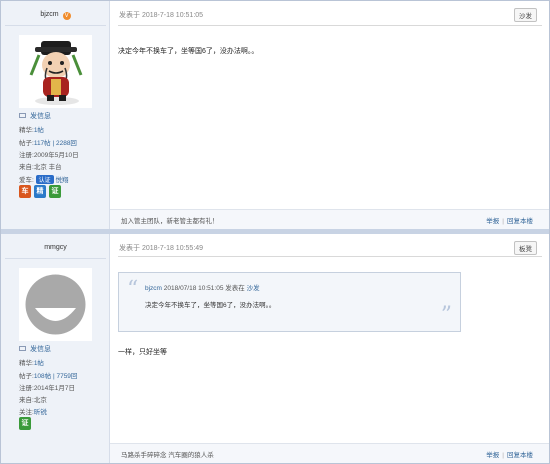  I want to click on stat-aiche: 爱车: 认证 悦翔, so click(43, 179).